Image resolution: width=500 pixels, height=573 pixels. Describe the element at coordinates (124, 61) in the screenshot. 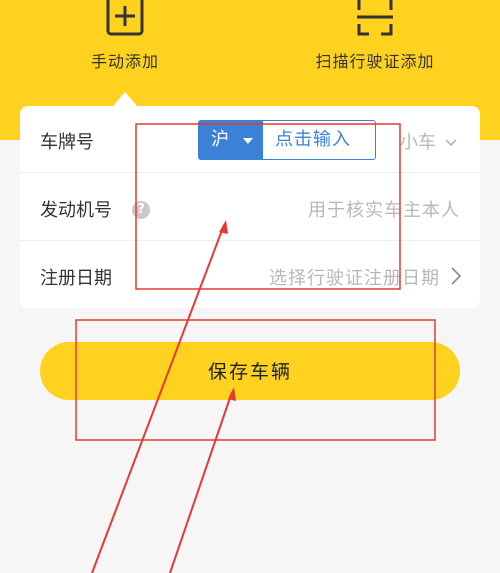

I see `manual-add-label: 手动添加` at that location.